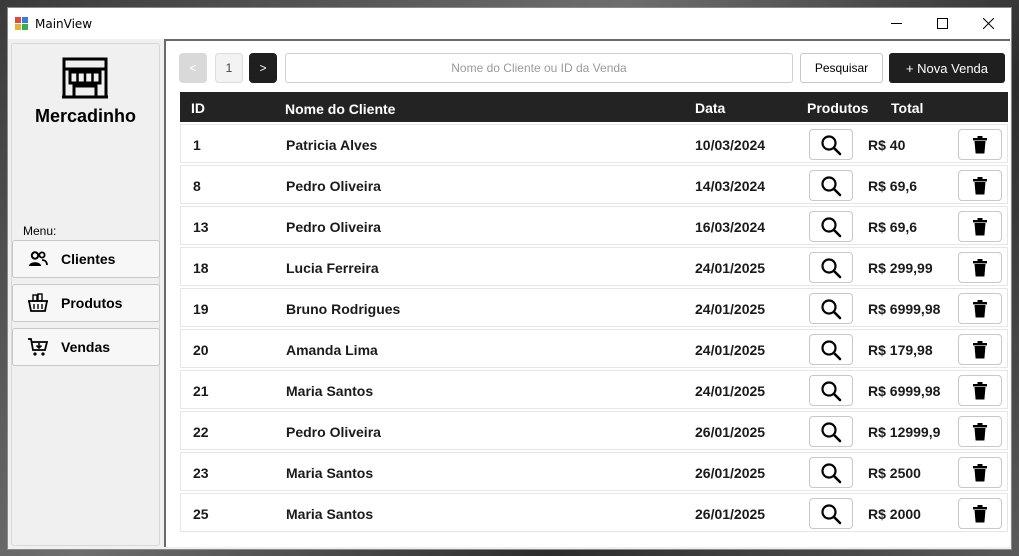  Describe the element at coordinates (509, 23) in the screenshot. I see `title-bar: MainView` at that location.